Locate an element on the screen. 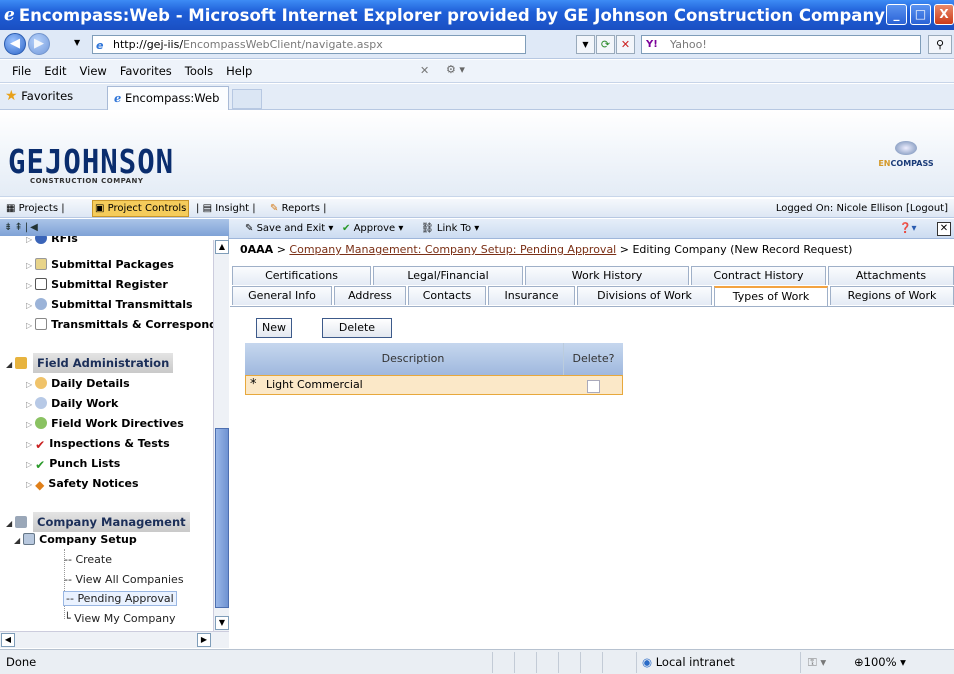 Image resolution: width=954 pixels, height=674 pixels. tab-legal-financial: Legal/Financial is located at coordinates (448, 275).